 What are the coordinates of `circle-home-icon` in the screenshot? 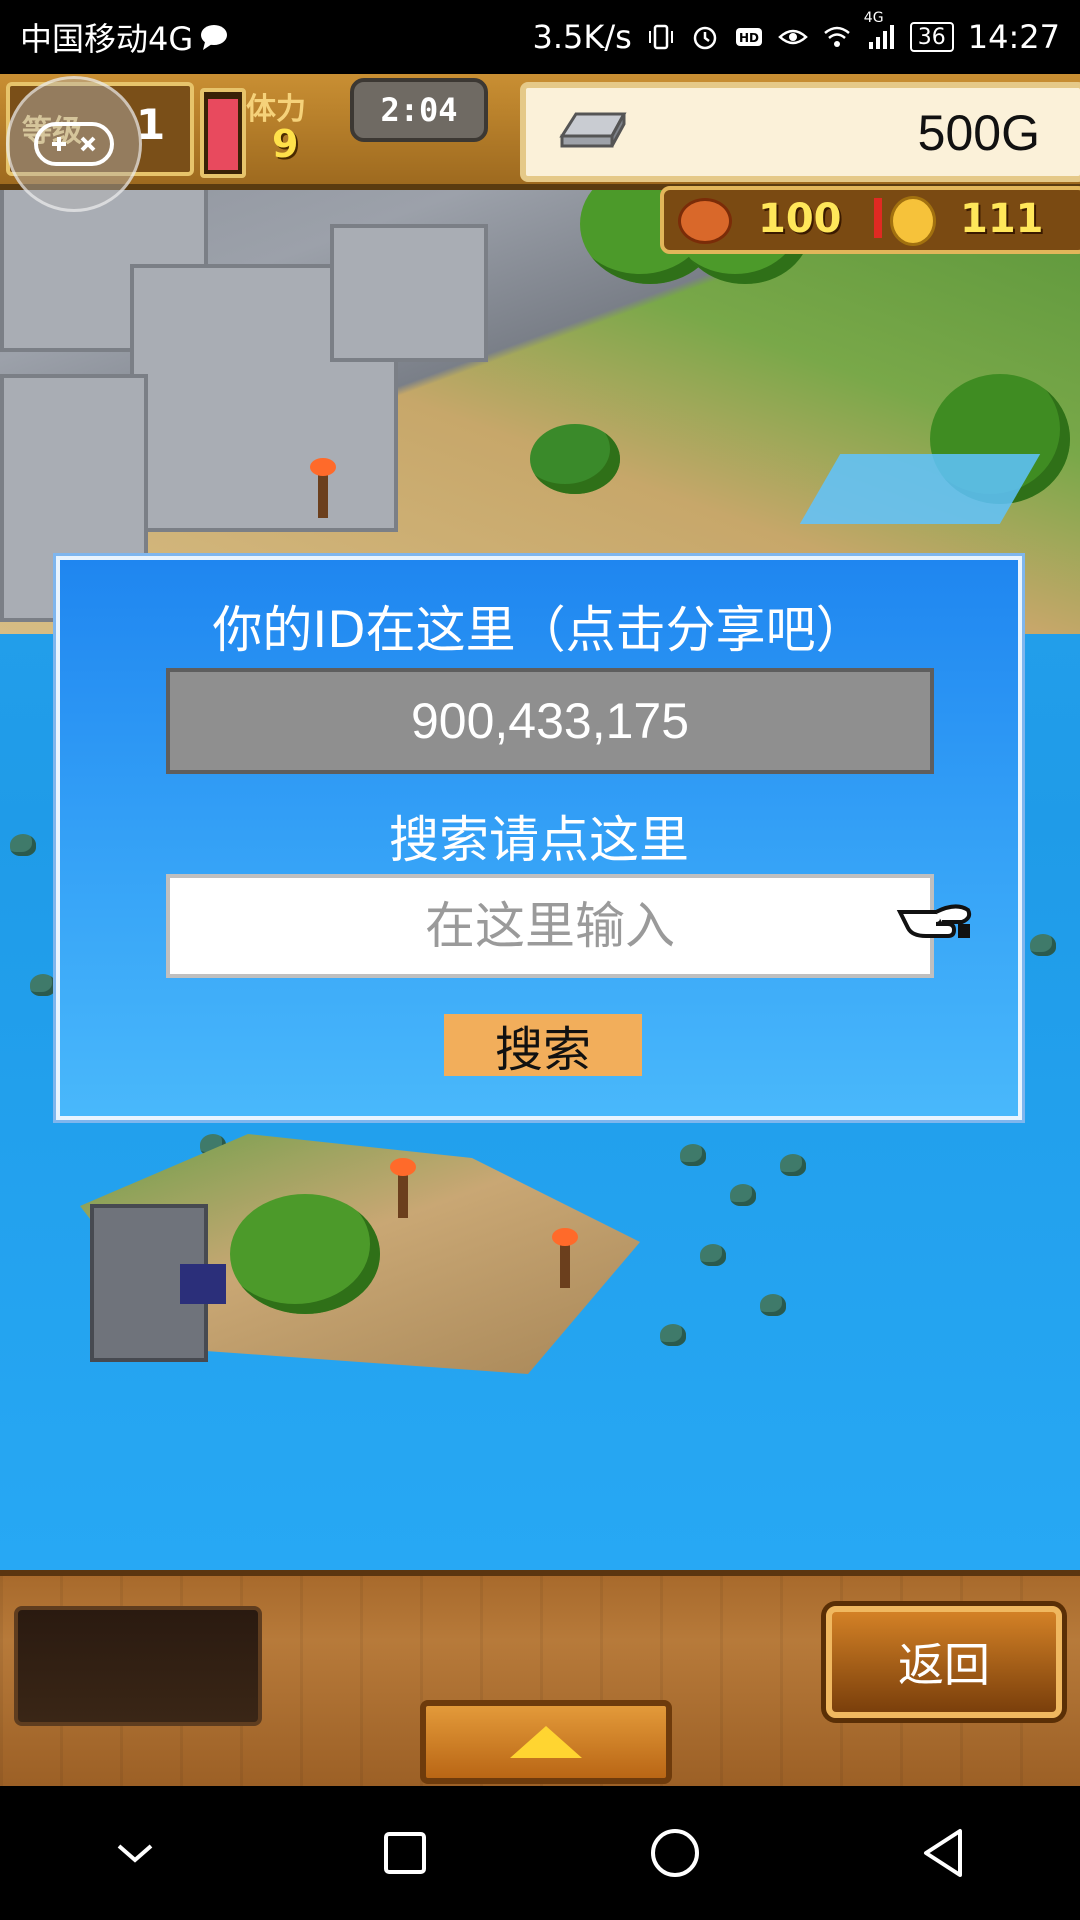 It's located at (675, 1853).